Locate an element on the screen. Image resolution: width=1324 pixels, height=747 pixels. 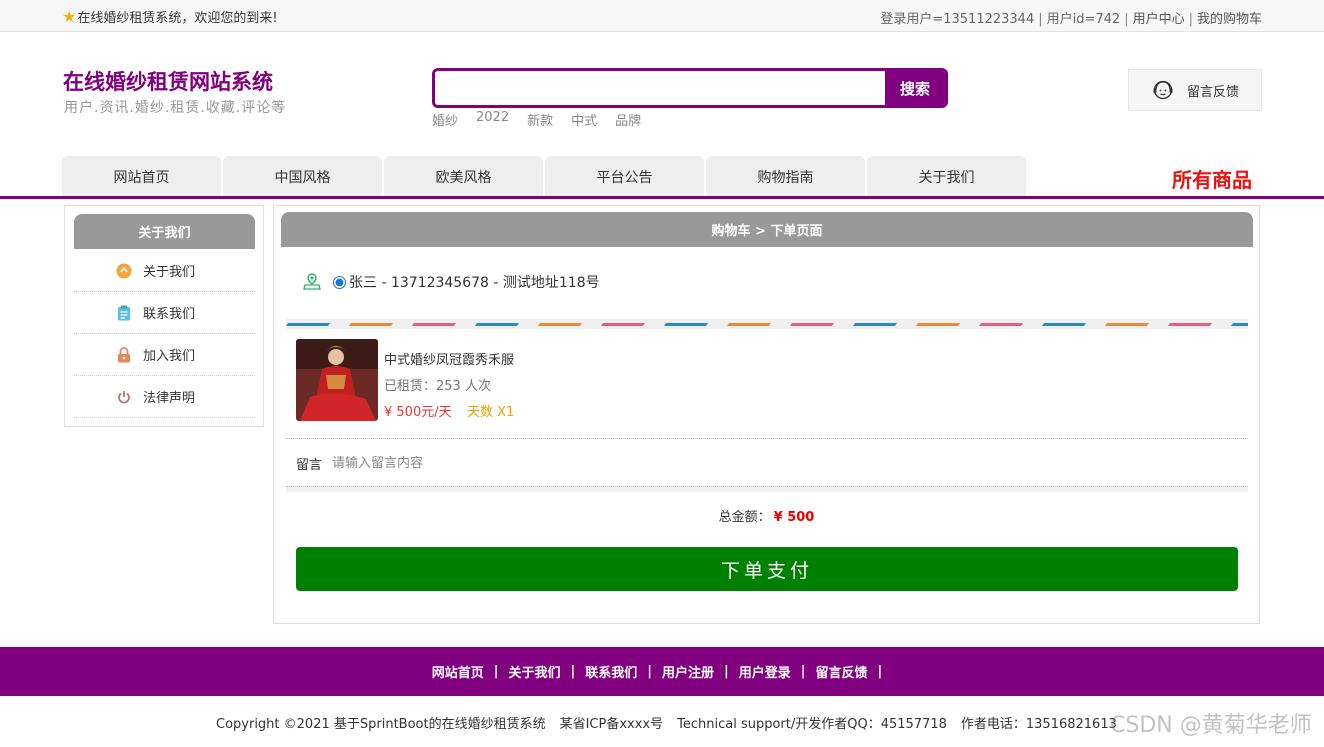
product-price: ¥ 500元/天 is located at coordinates (418, 412).